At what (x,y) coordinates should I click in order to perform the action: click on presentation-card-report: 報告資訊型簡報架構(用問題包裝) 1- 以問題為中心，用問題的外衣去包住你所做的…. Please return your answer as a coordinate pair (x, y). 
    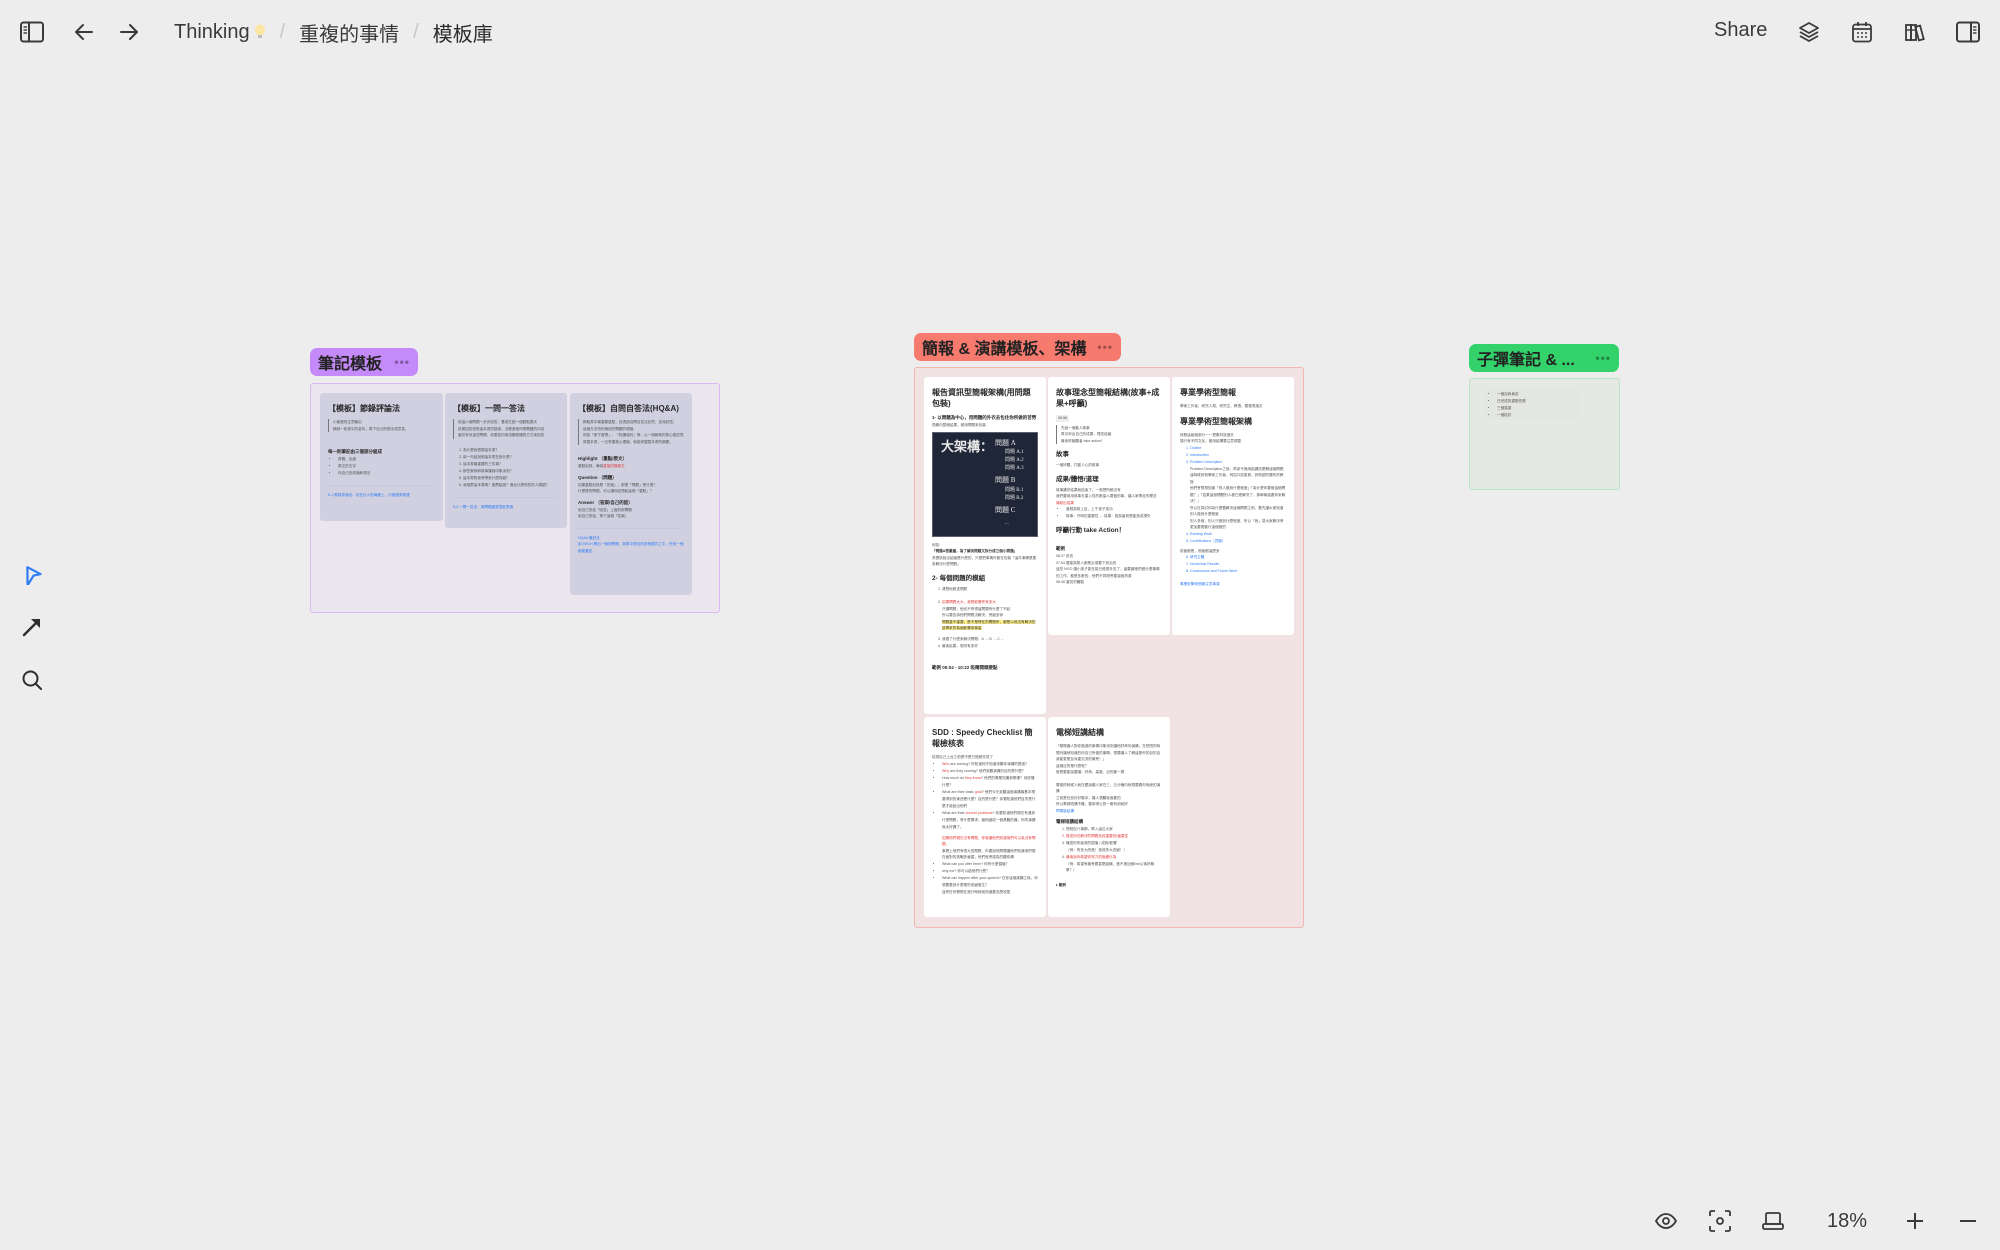
    Looking at the image, I should click on (985, 545).